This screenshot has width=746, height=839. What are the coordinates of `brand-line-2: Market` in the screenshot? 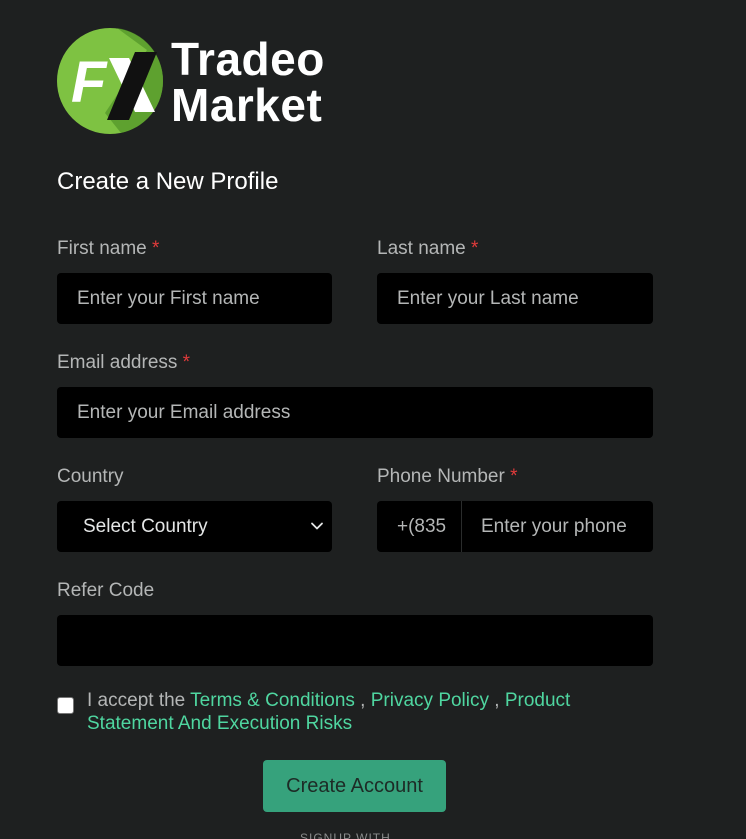 It's located at (247, 105).